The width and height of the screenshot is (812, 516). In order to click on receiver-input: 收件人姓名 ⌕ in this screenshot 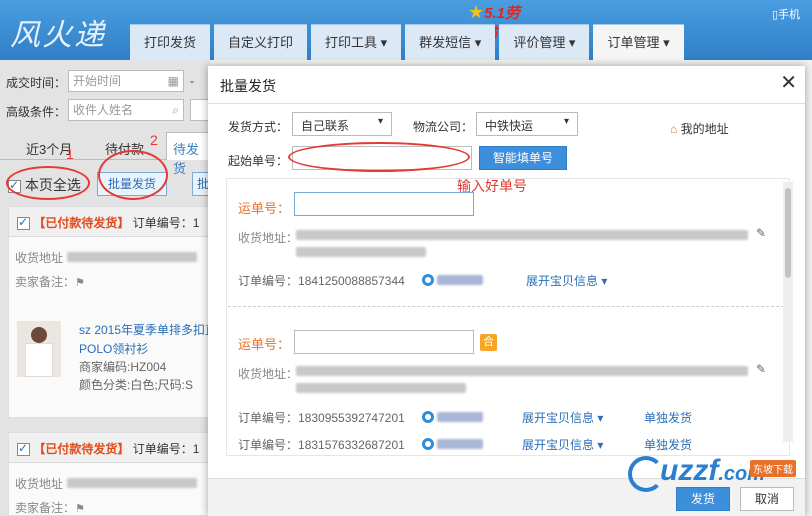, I will do `click(126, 110)`.